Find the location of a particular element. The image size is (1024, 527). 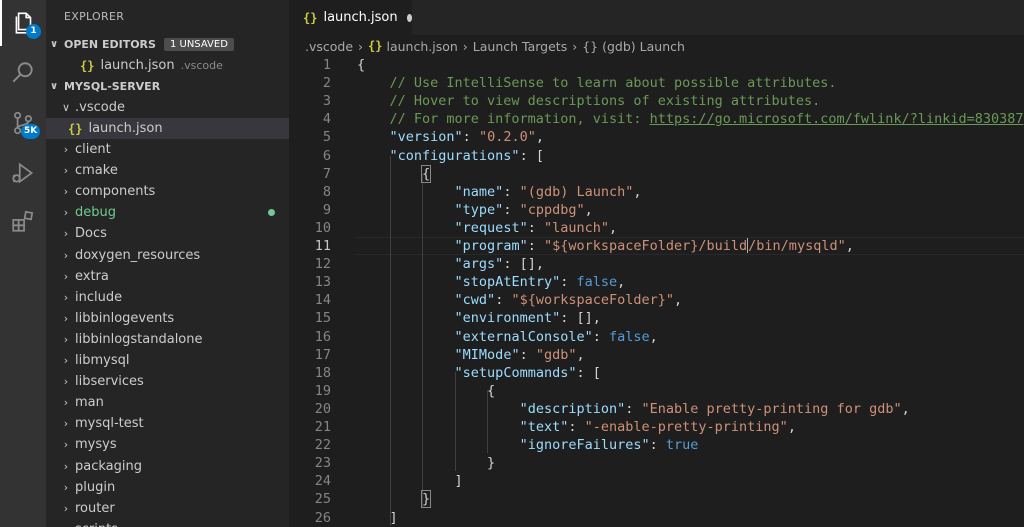

file-launch-json: {} launch.json is located at coordinates (167, 128).